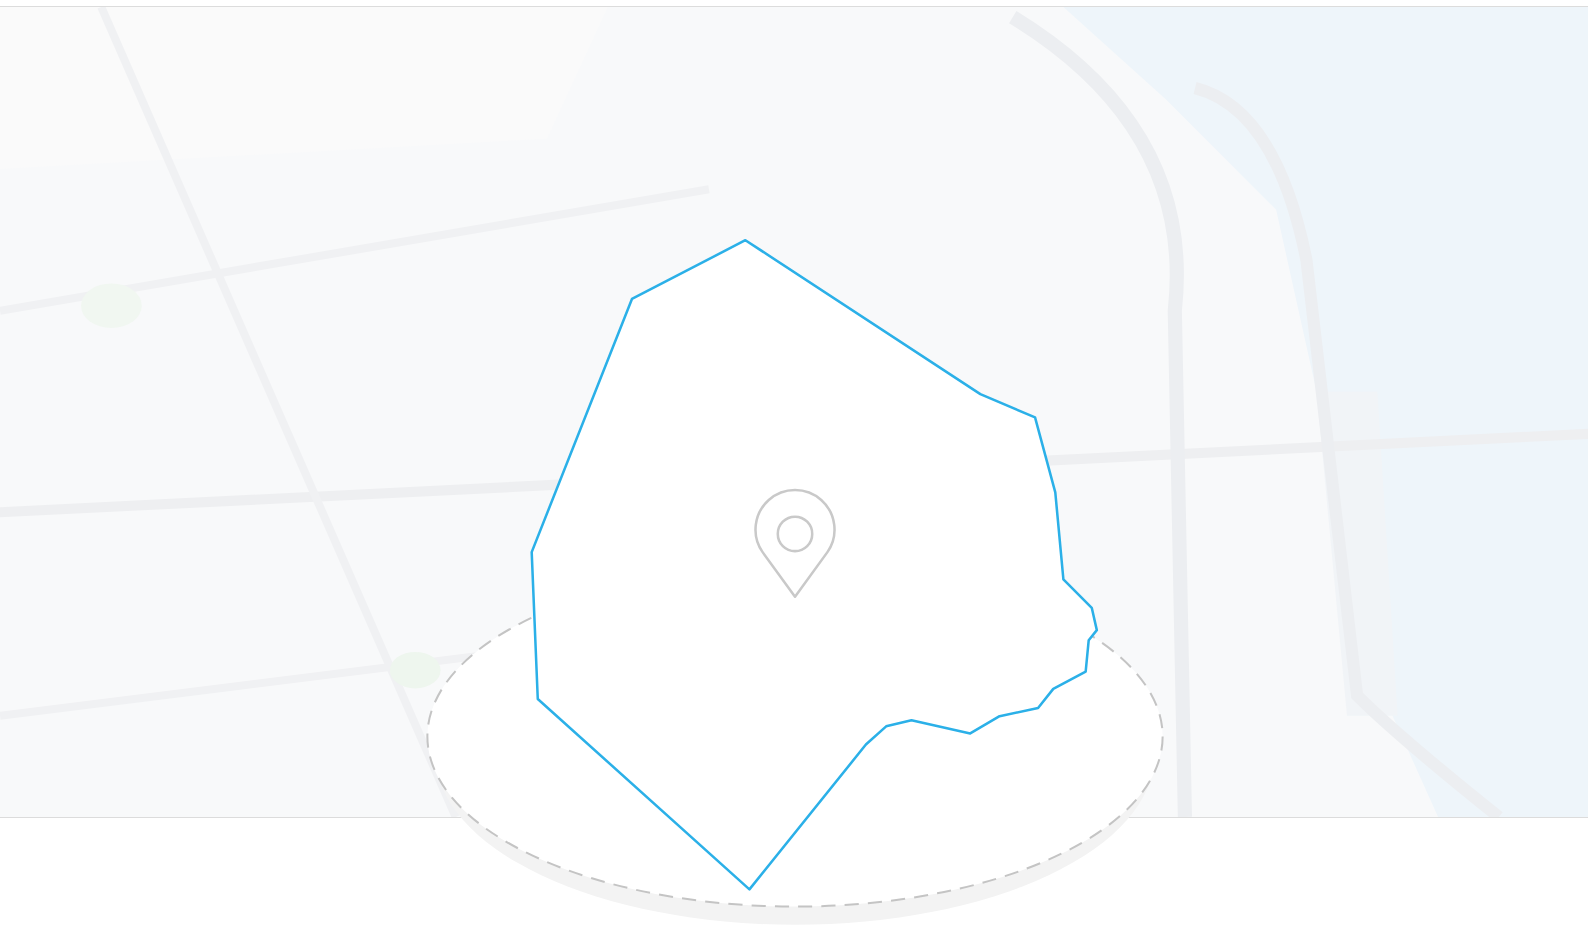 Image resolution: width=1588 pixels, height=926 pixels. What do you see at coordinates (795, 543) in the screenshot?
I see `map-pin-icon` at bounding box center [795, 543].